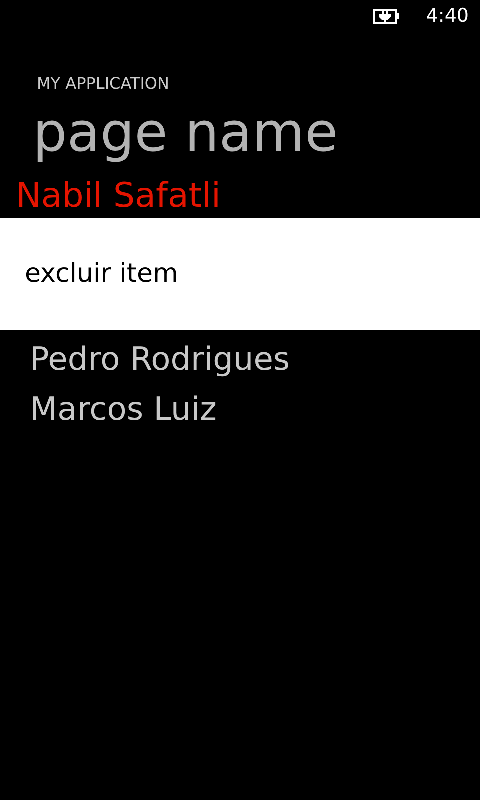  What do you see at coordinates (240, 196) in the screenshot?
I see `list-item: Nabil Safatli` at bounding box center [240, 196].